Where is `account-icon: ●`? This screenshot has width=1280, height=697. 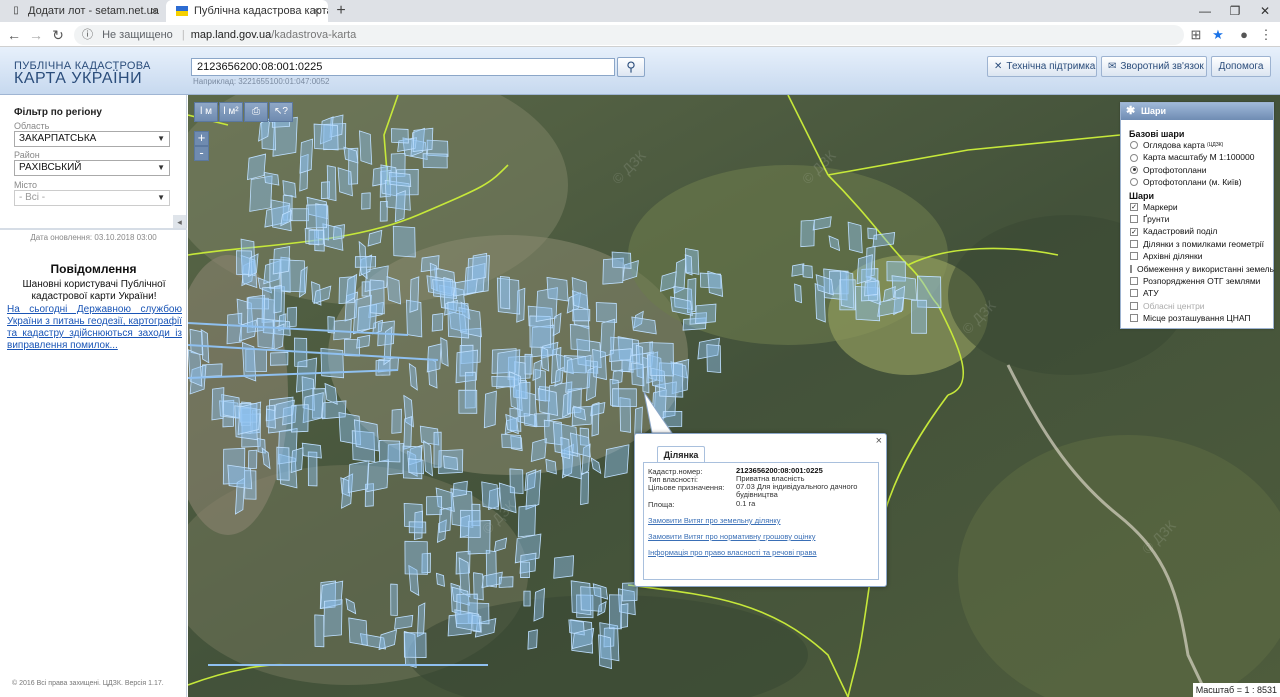
account-icon: ● is located at coordinates (1244, 35).